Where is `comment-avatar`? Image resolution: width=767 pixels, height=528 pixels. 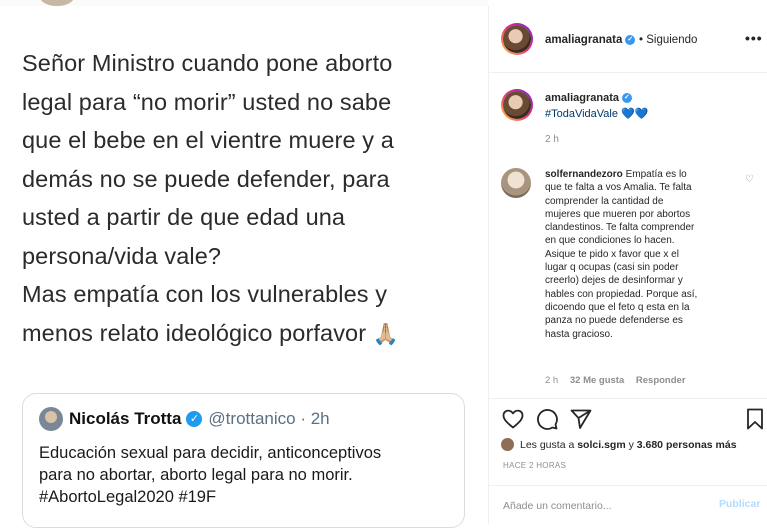 comment-avatar is located at coordinates (516, 183).